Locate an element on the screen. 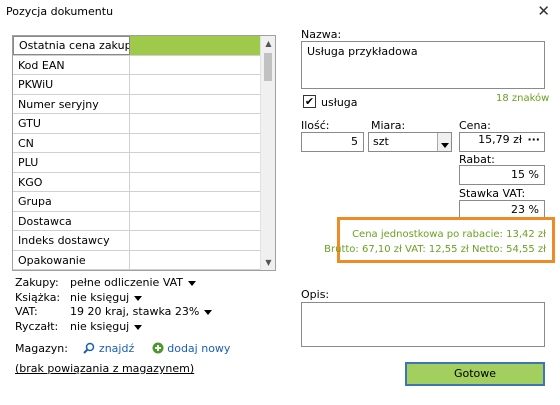 This screenshot has width=560, height=405. discount-field: 15 % is located at coordinates (502, 175).